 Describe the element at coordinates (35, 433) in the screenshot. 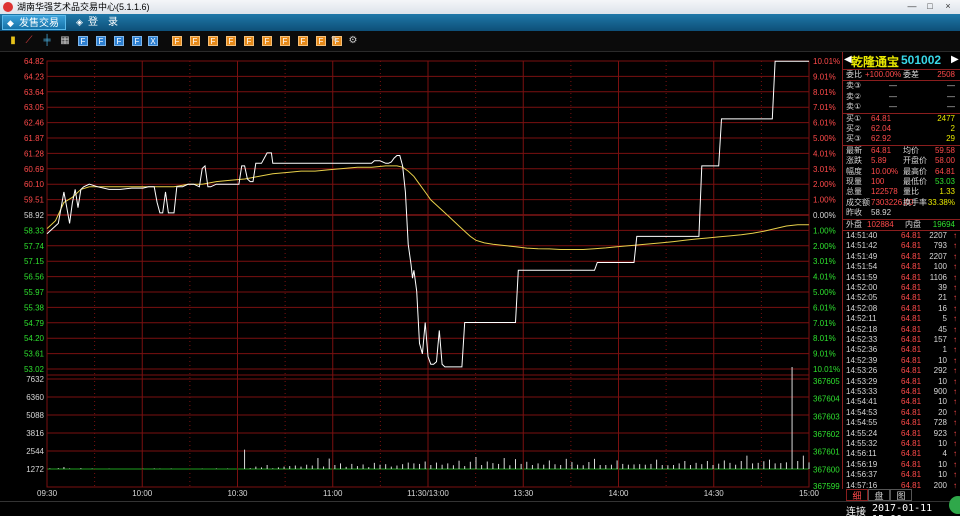

I see `volume-tick-label: 3816` at that location.